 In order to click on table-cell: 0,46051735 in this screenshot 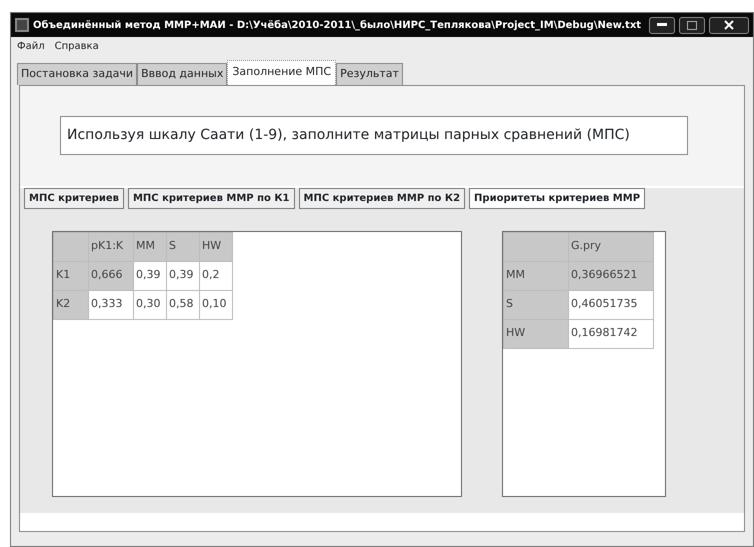, I will do `click(611, 304)`.